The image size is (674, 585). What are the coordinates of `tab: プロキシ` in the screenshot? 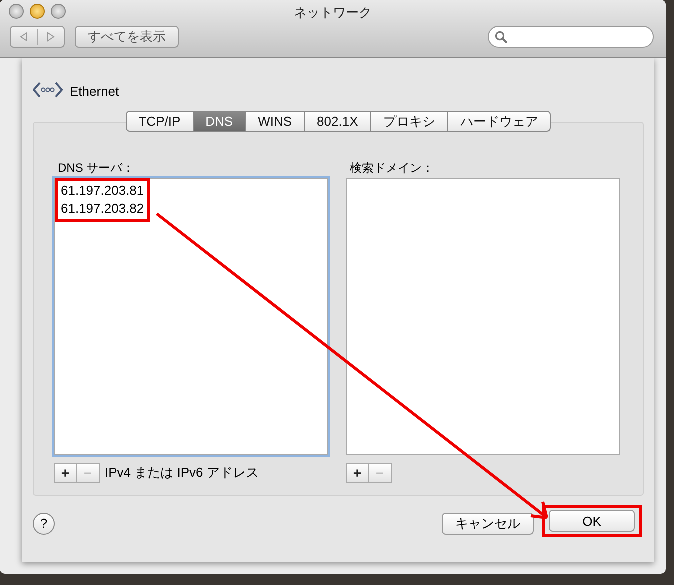 It's located at (409, 121).